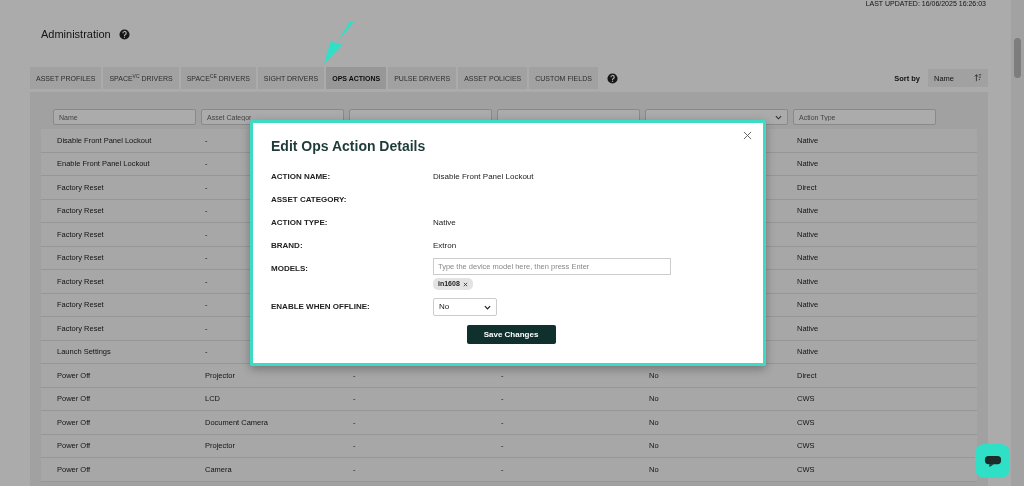 The height and width of the screenshot is (486, 1024). Describe the element at coordinates (978, 78) in the screenshot. I see `sort-order-icon` at that location.